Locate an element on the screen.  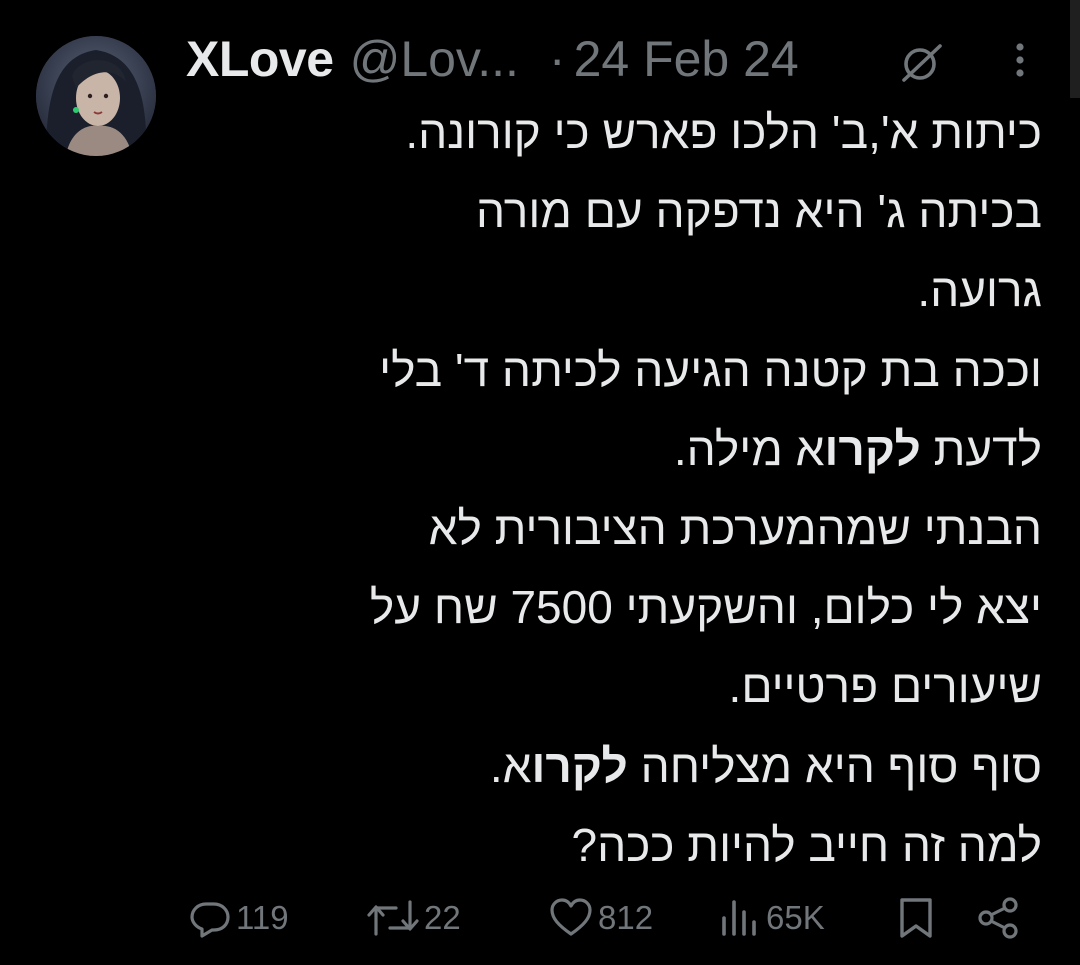
tweet-line: הבנתי שמהמערכת הציבורית לא is located at coordinates (735, 527).